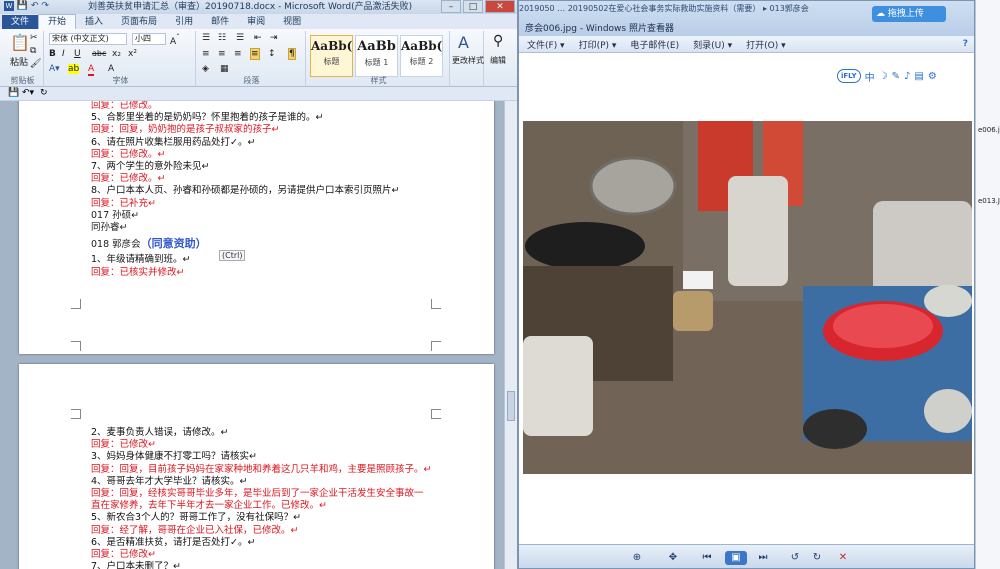  I want to click on line-spacing-icon: ↕, so click(272, 54).